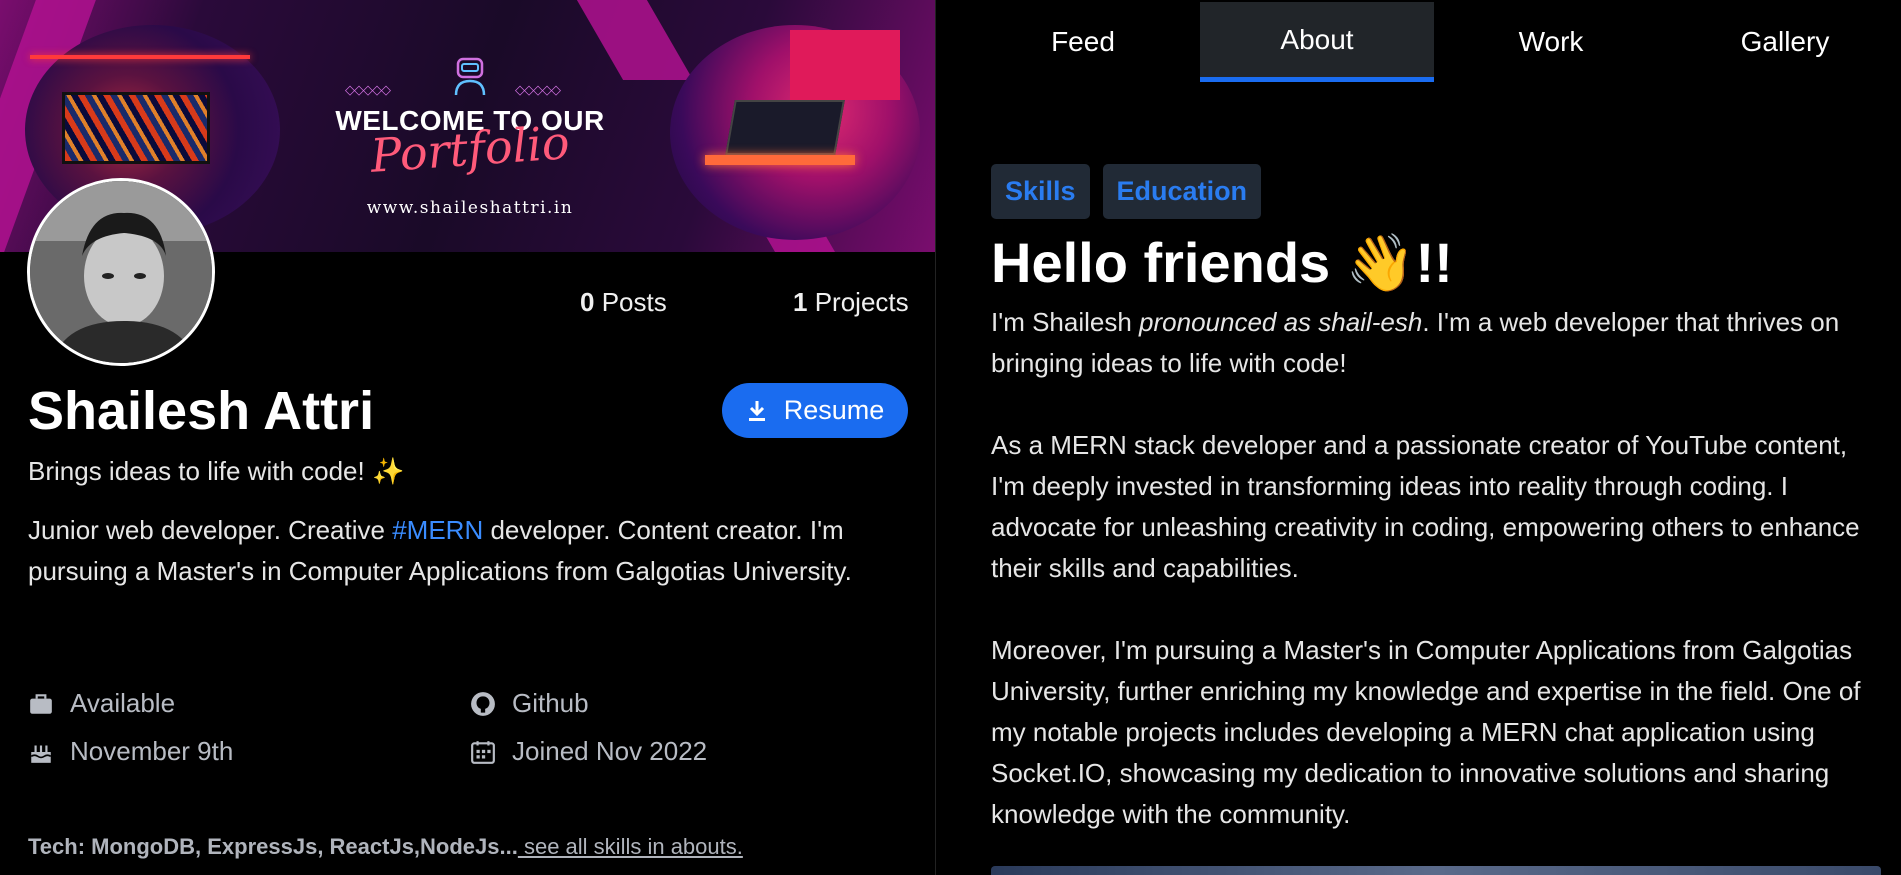 The image size is (1901, 875). What do you see at coordinates (1040, 191) in the screenshot?
I see `skills-chip: Skills` at bounding box center [1040, 191].